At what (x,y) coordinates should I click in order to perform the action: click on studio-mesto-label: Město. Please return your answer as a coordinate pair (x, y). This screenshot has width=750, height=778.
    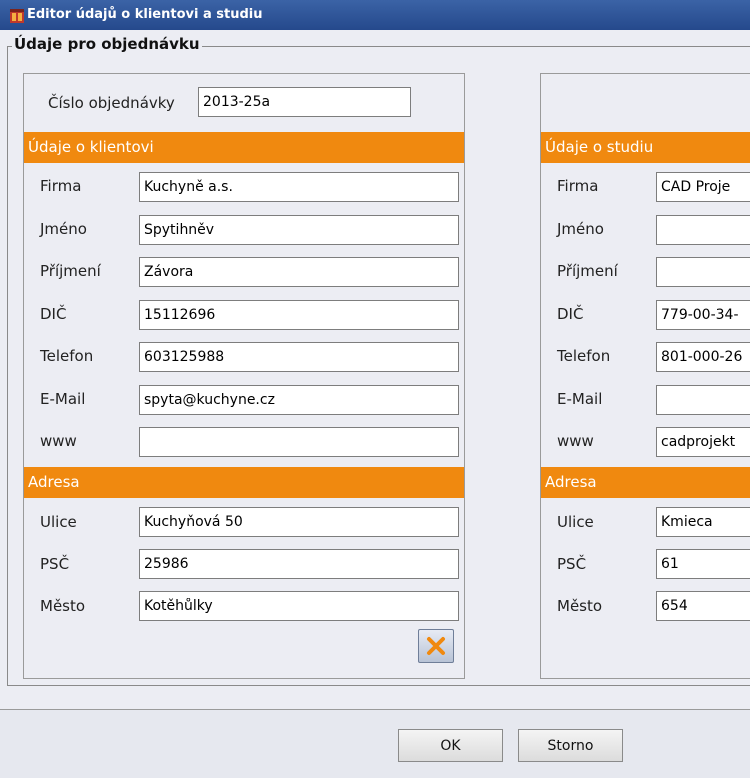
    Looking at the image, I should click on (580, 606).